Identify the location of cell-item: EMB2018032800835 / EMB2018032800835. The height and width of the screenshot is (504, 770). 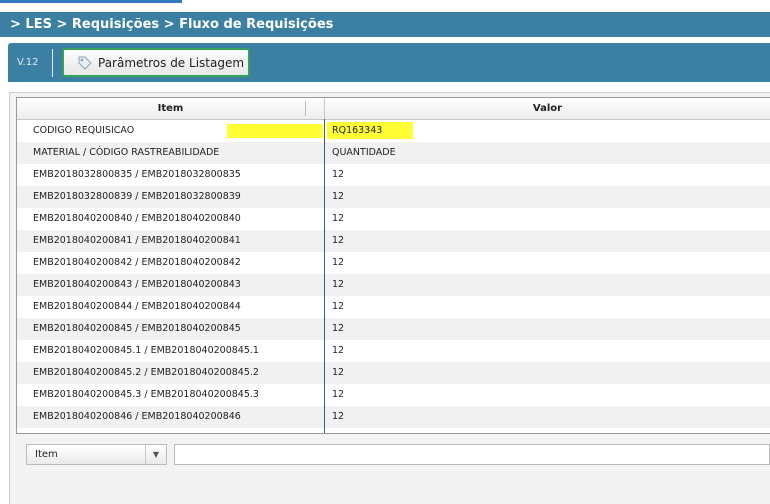
(171, 175).